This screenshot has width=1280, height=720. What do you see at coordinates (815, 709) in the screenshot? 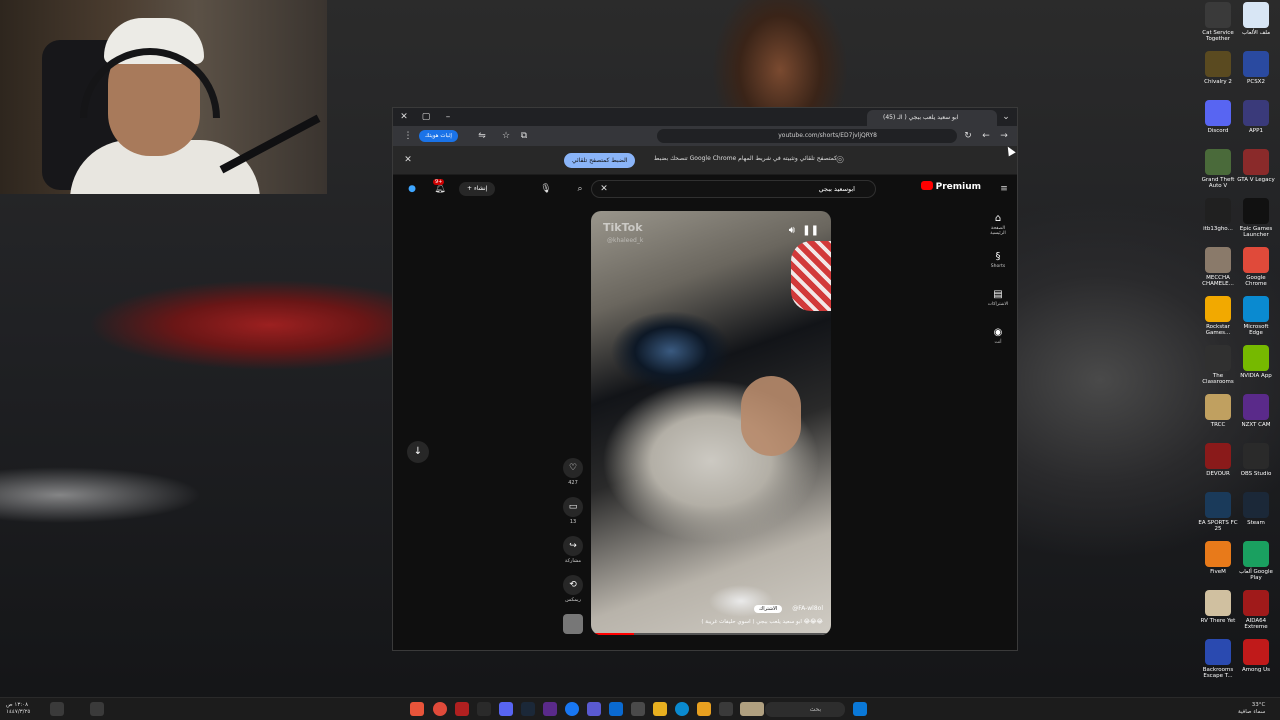
I see `taskbar-search-label: بحث` at bounding box center [815, 709].